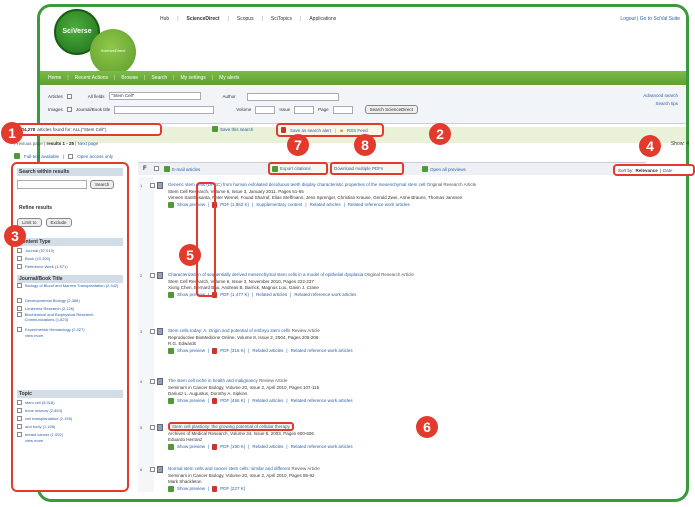  I want to click on filter-item: Leukemia Research (2,126), so click(70, 308).